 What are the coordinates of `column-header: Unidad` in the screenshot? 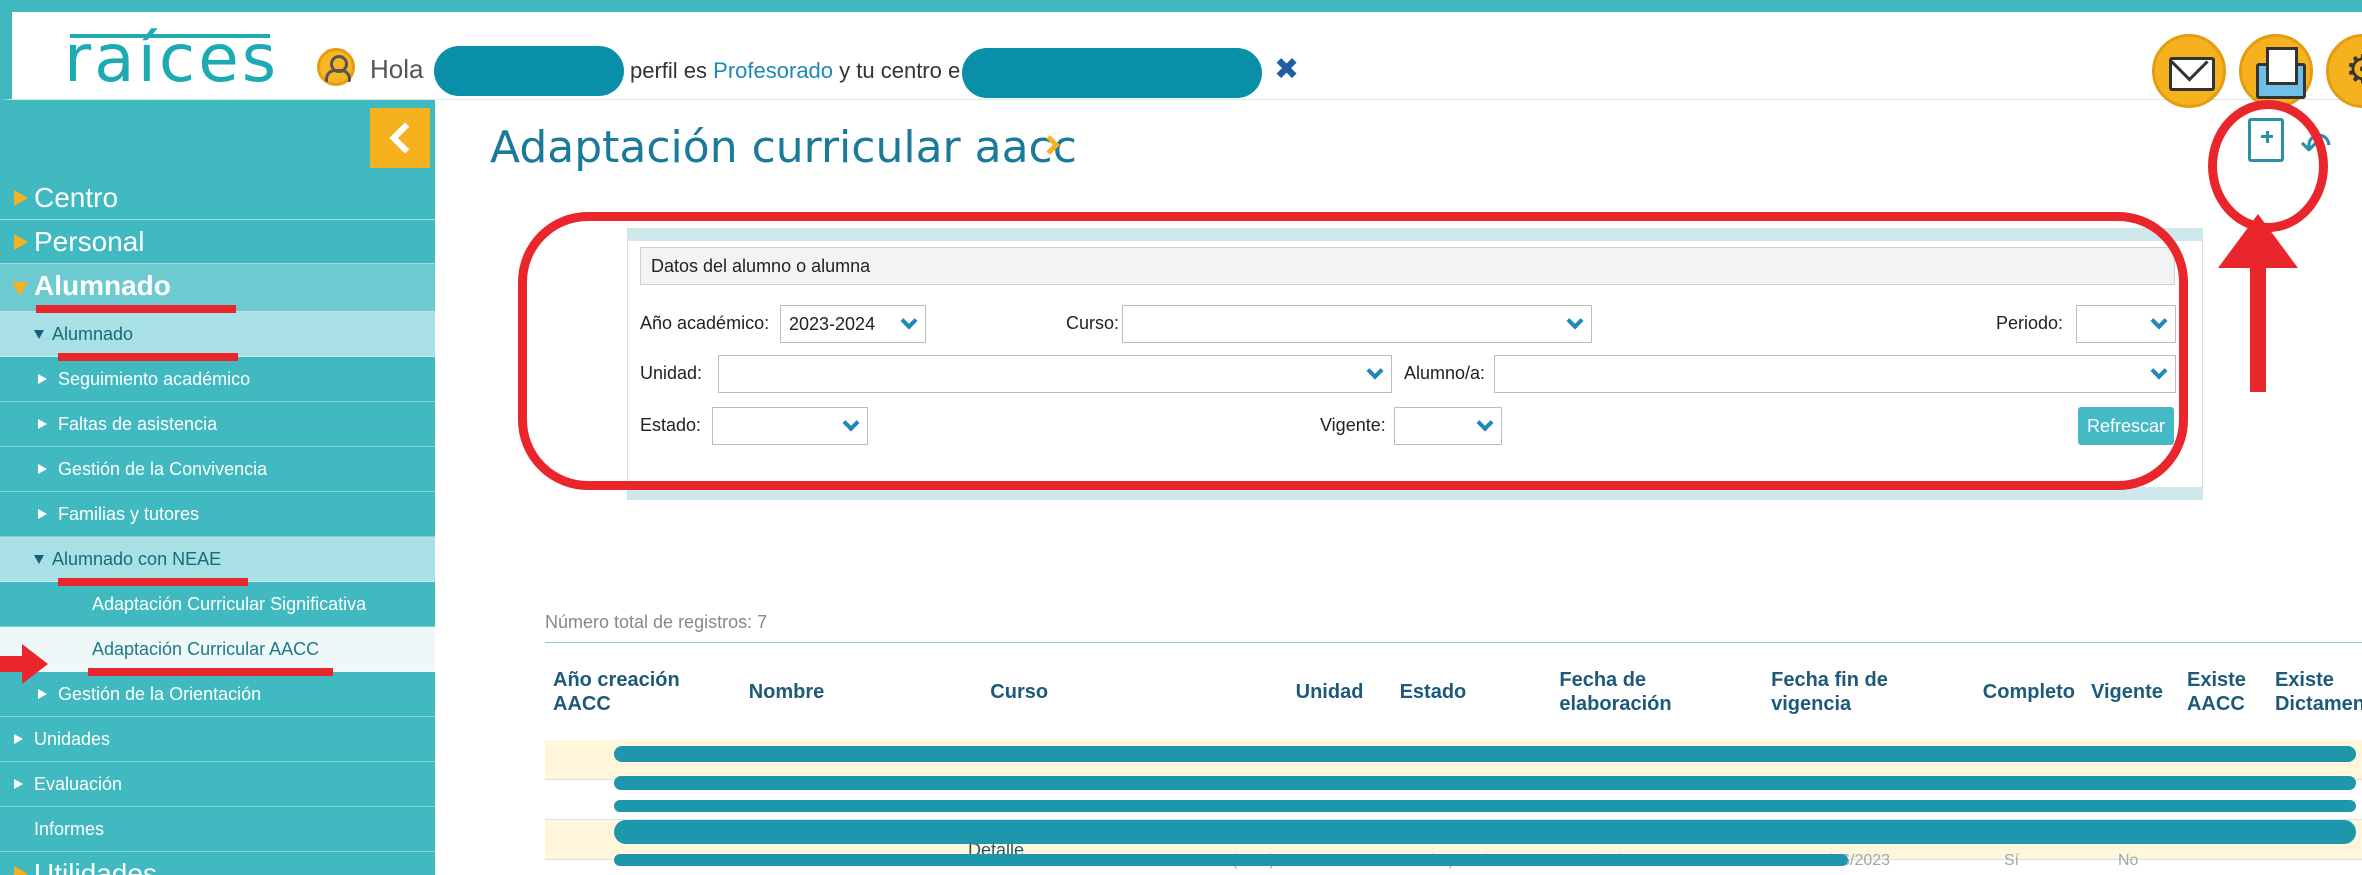 It's located at (1339, 691).